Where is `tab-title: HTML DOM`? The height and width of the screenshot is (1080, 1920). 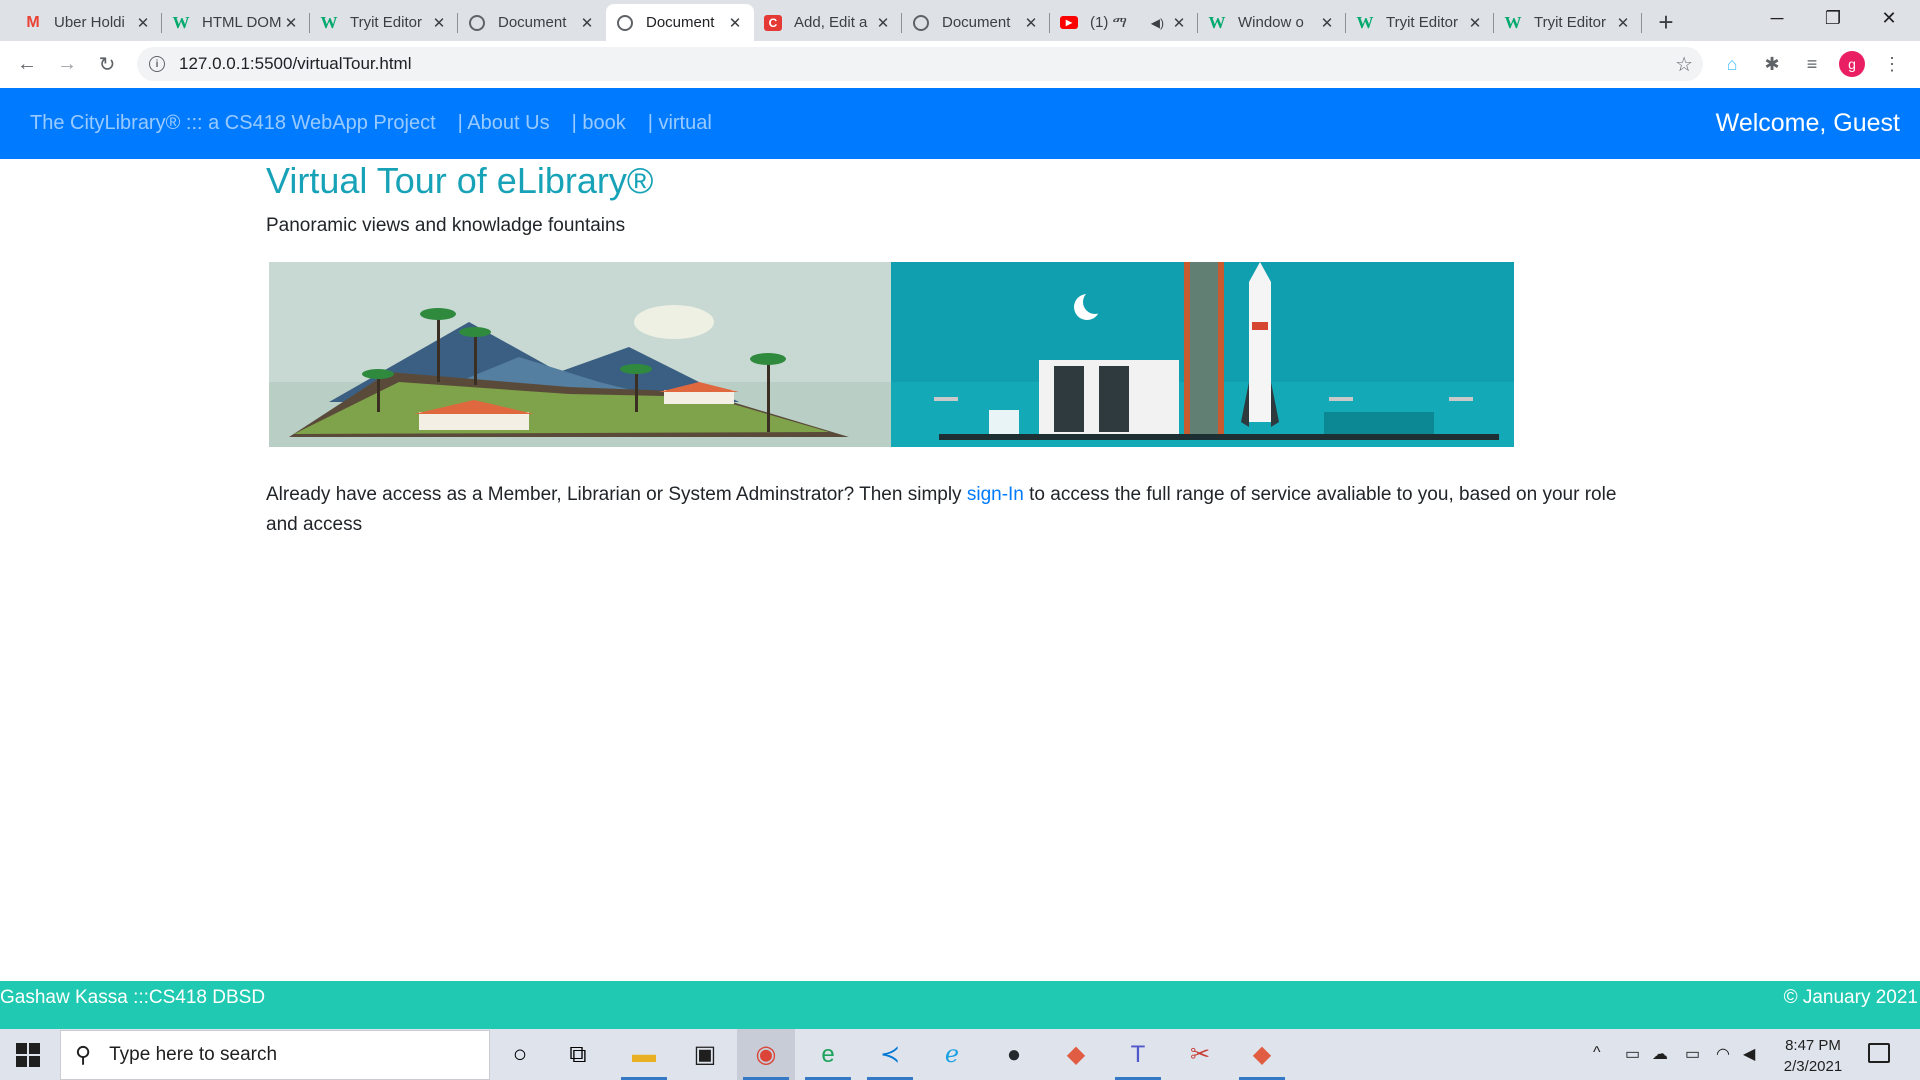
tab-title: HTML DOM is located at coordinates (242, 22).